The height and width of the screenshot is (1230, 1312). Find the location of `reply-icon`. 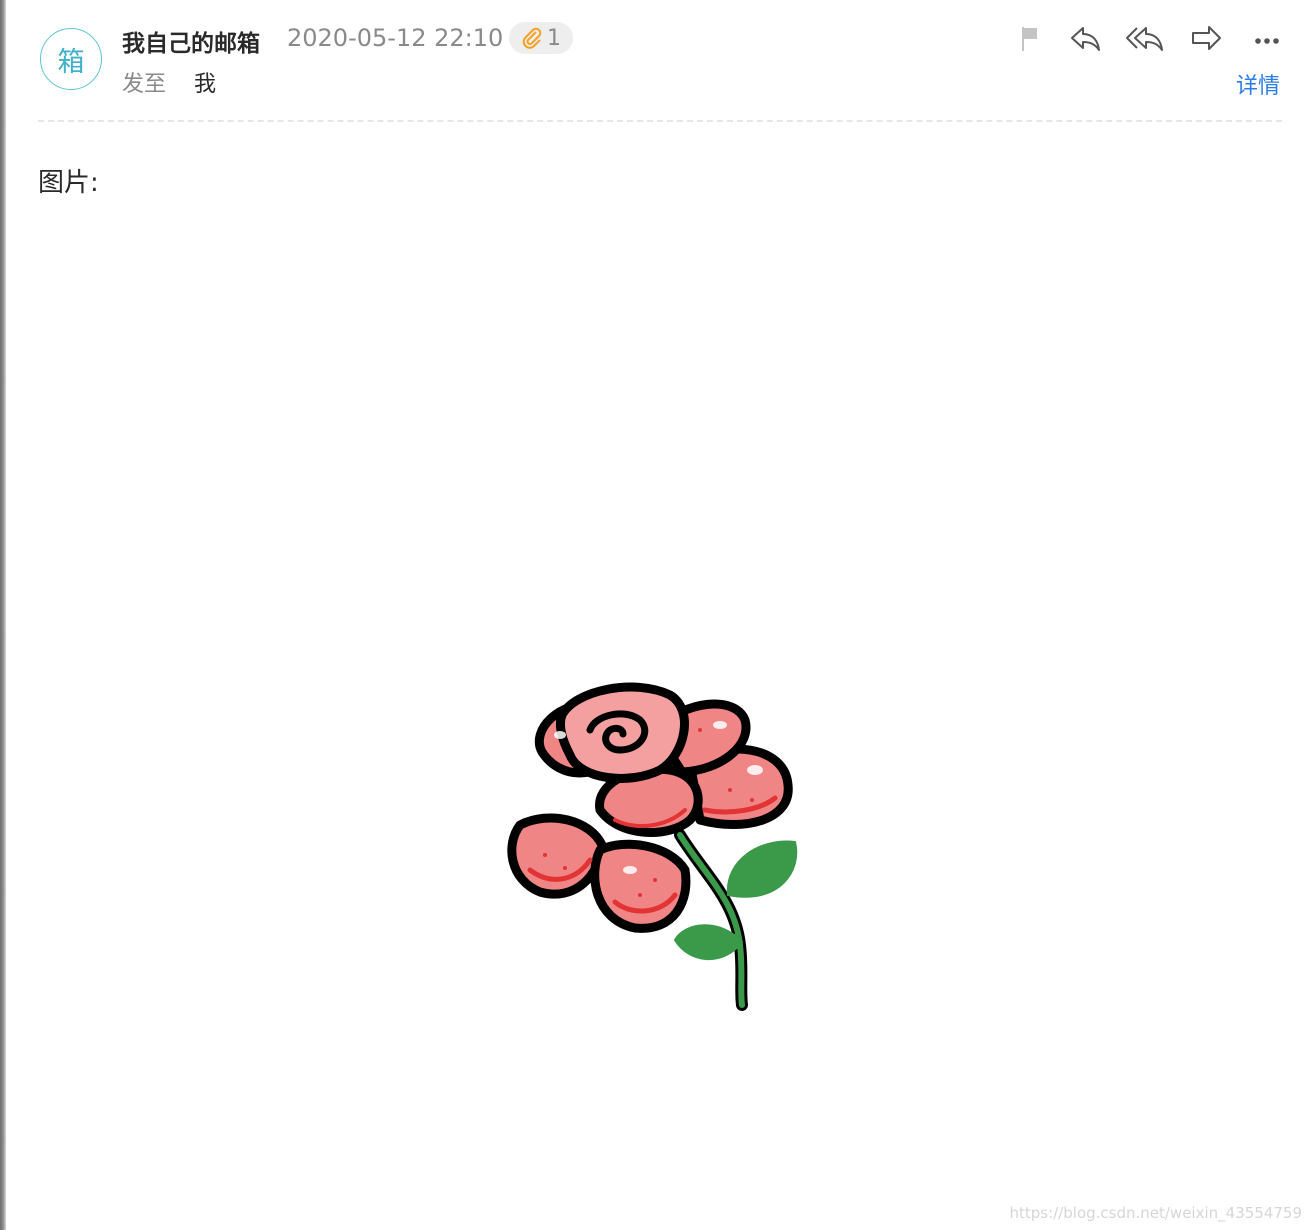

reply-icon is located at coordinates (1085, 39).